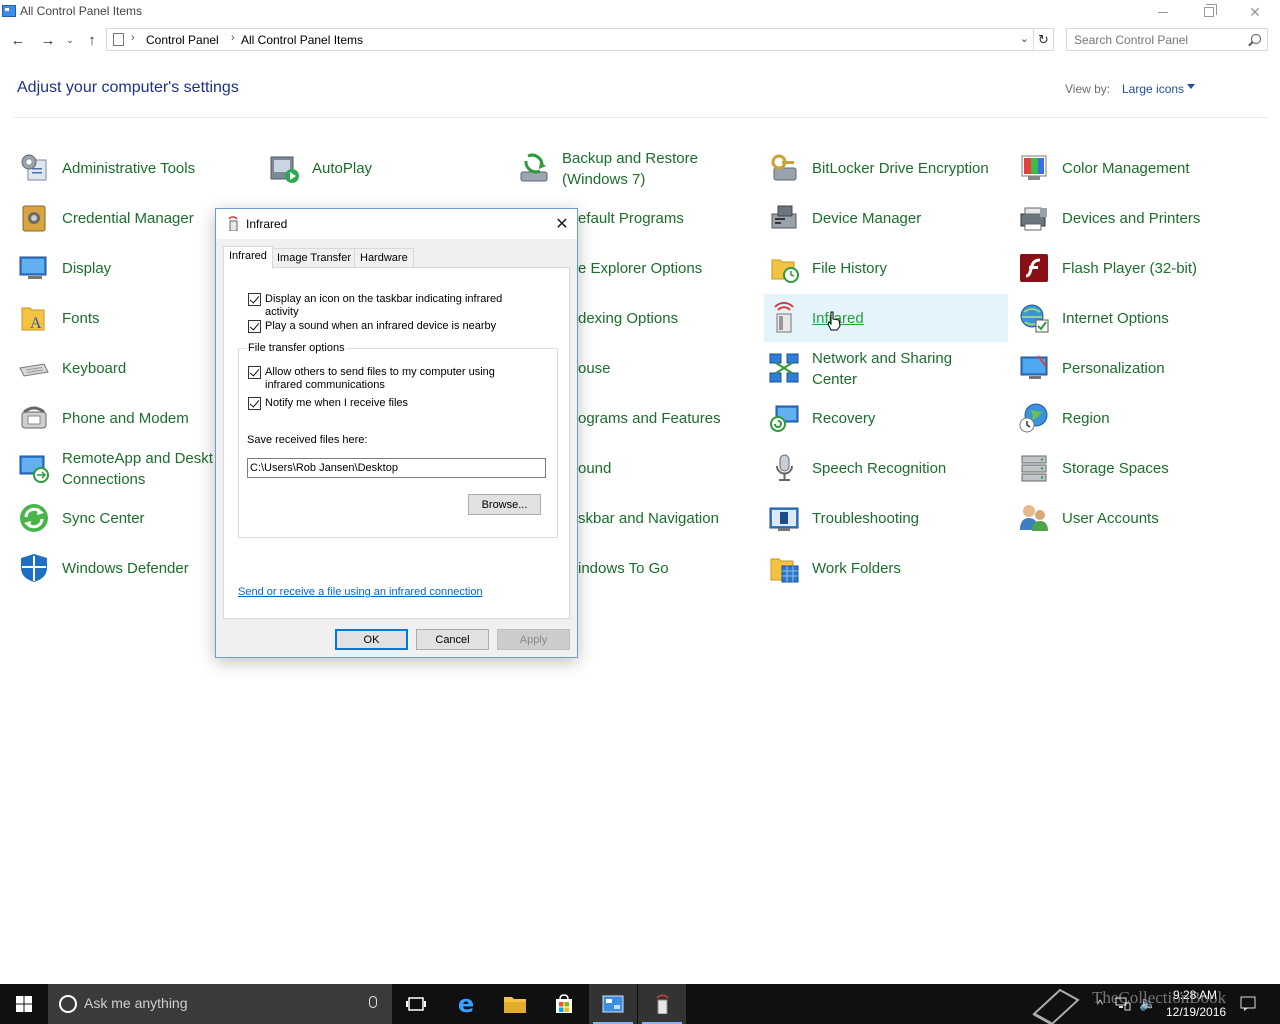  Describe the element at coordinates (396, 468) in the screenshot. I see `save-path-input: C:\Users\Rob Jansen\Desktop` at that location.